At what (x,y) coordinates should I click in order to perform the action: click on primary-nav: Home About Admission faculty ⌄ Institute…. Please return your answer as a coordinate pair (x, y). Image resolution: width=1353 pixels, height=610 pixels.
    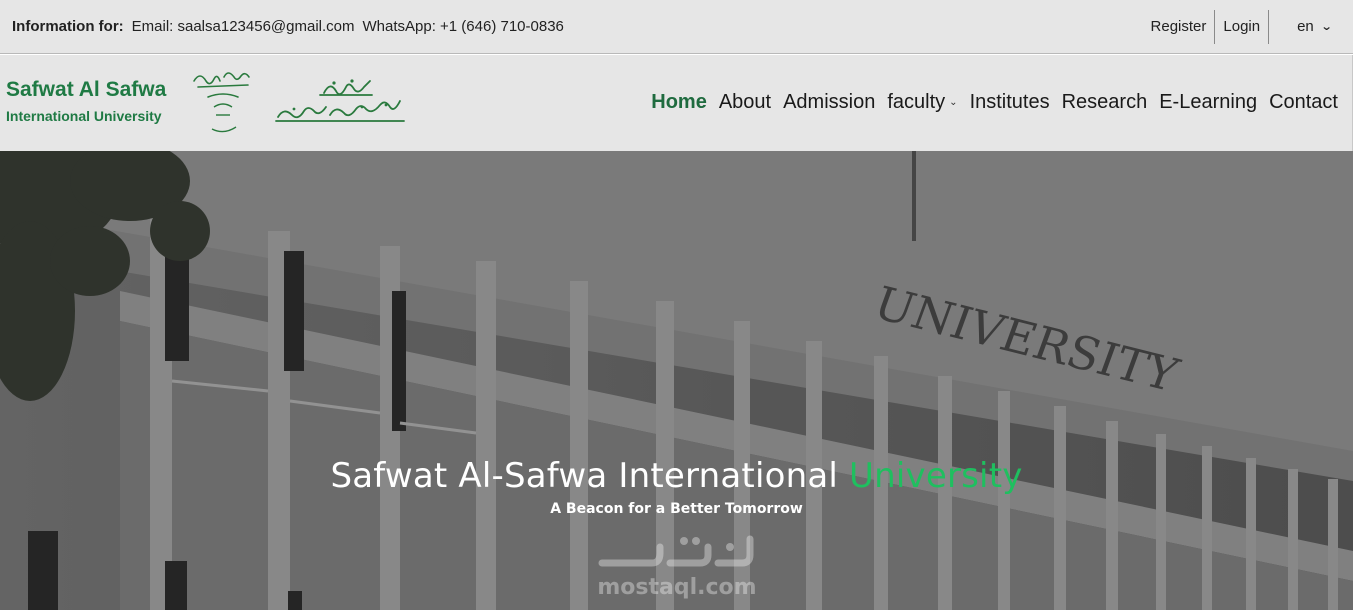
    Looking at the image, I should click on (994, 102).